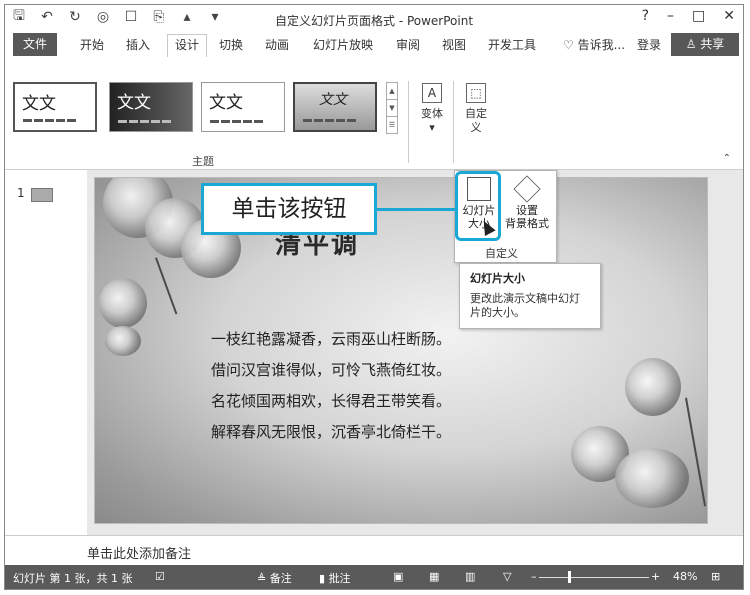  Describe the element at coordinates (73, 578) in the screenshot. I see `slide-count-status: 幻灯片 第 1 张，共 1 张` at that location.